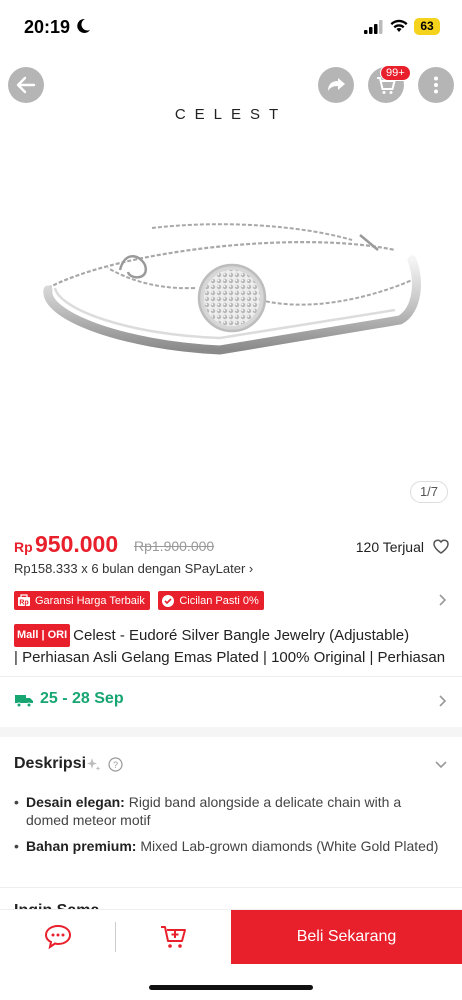 Image resolution: width=462 pixels, height=1000 pixels. What do you see at coordinates (81, 846) in the screenshot?
I see `description-item-label: Bahan premium:` at bounding box center [81, 846].